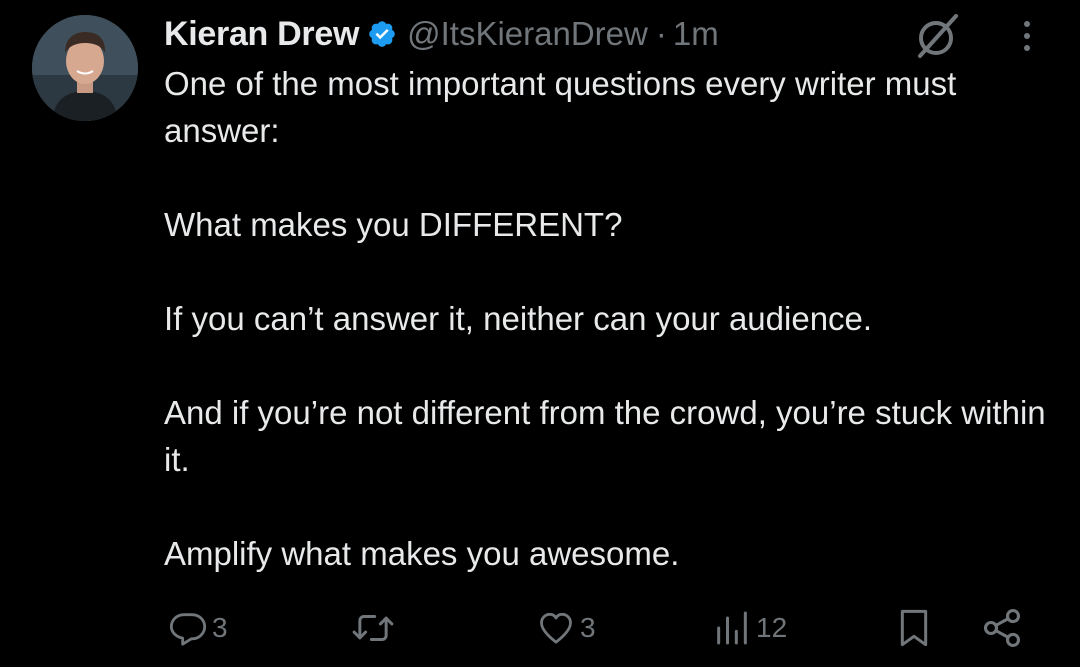 The image size is (1080, 667). I want to click on author-handle: @ItsKieranDrew, so click(527, 34).